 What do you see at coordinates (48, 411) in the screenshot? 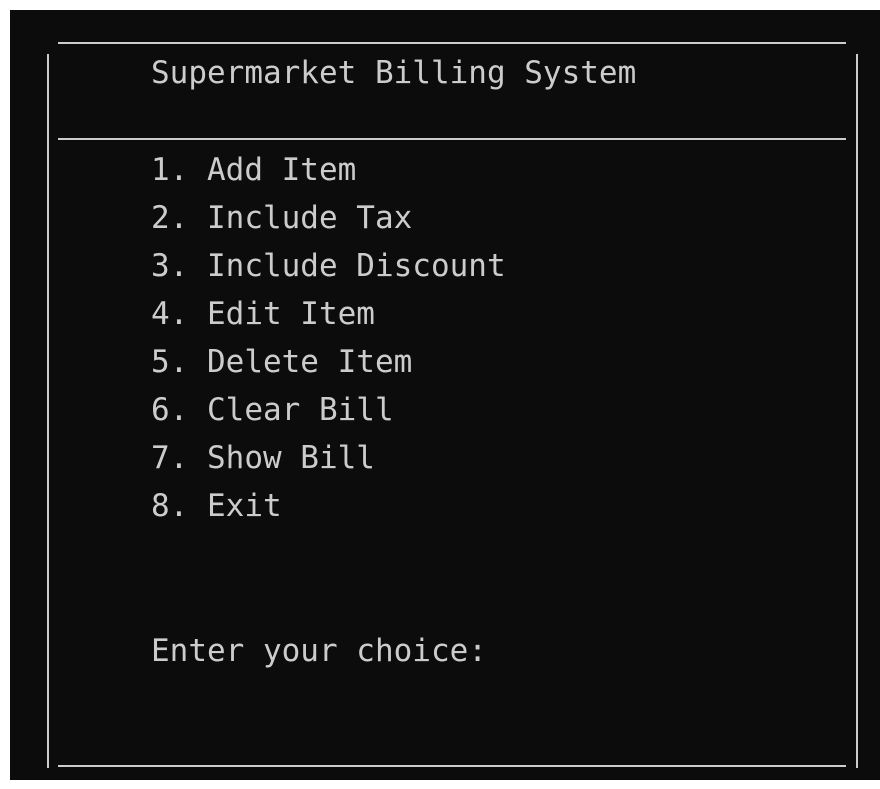
I see `frame-left-border` at bounding box center [48, 411].